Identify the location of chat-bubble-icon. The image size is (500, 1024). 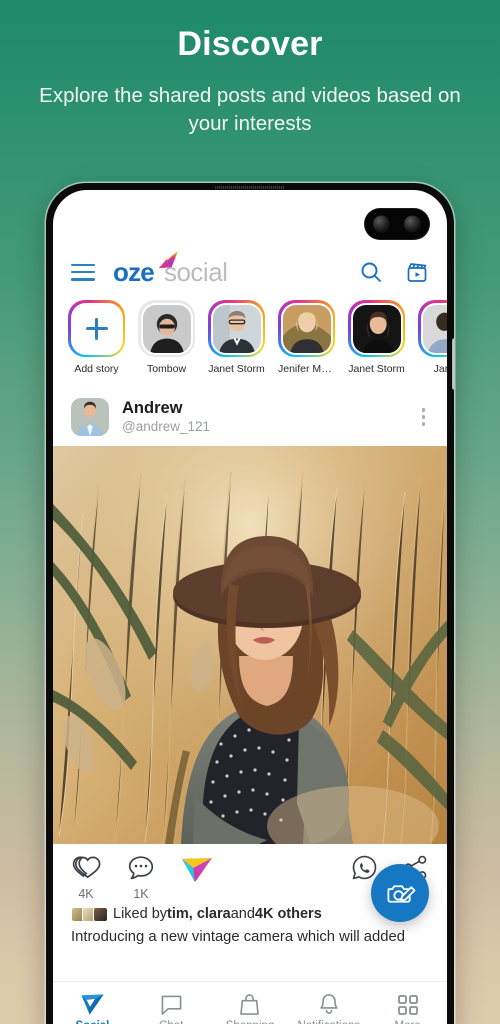
(171, 1004).